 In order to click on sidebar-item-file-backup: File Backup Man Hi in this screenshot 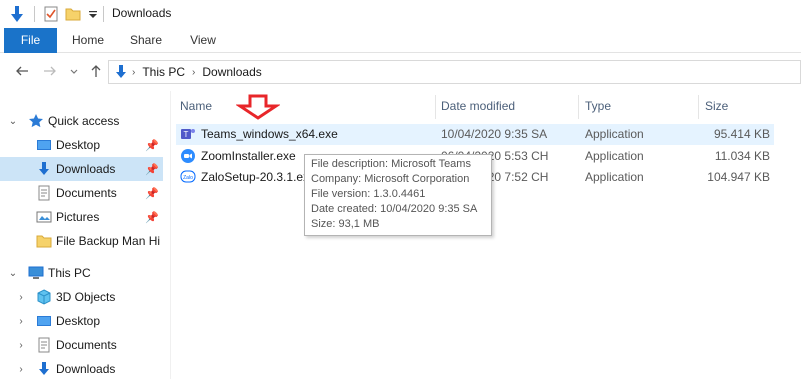, I will do `click(81, 241)`.